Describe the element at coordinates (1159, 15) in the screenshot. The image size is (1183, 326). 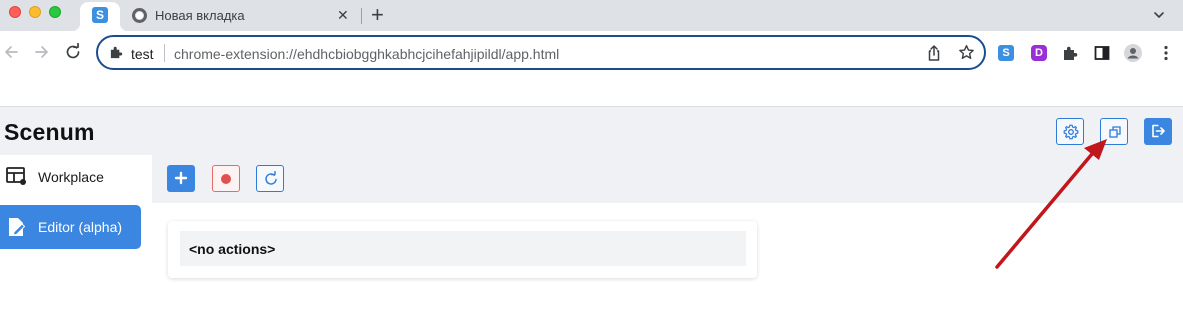
I see `chevron-down-icon` at that location.